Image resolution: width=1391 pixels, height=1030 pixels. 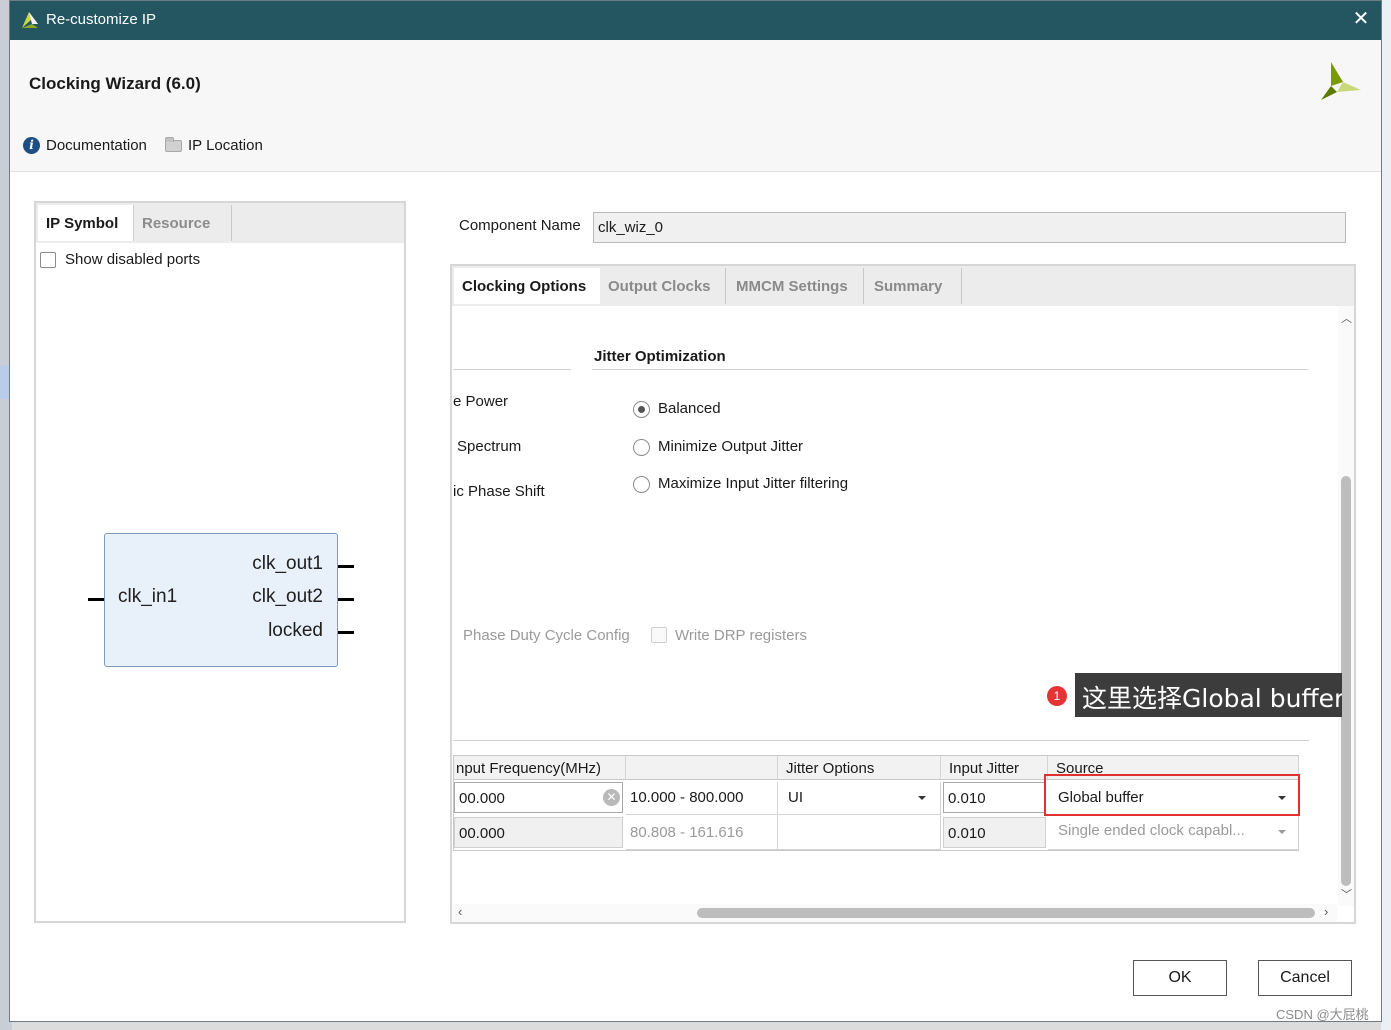 What do you see at coordinates (287, 563) in the screenshot?
I see `port-clk-out1: clk_out1` at bounding box center [287, 563].